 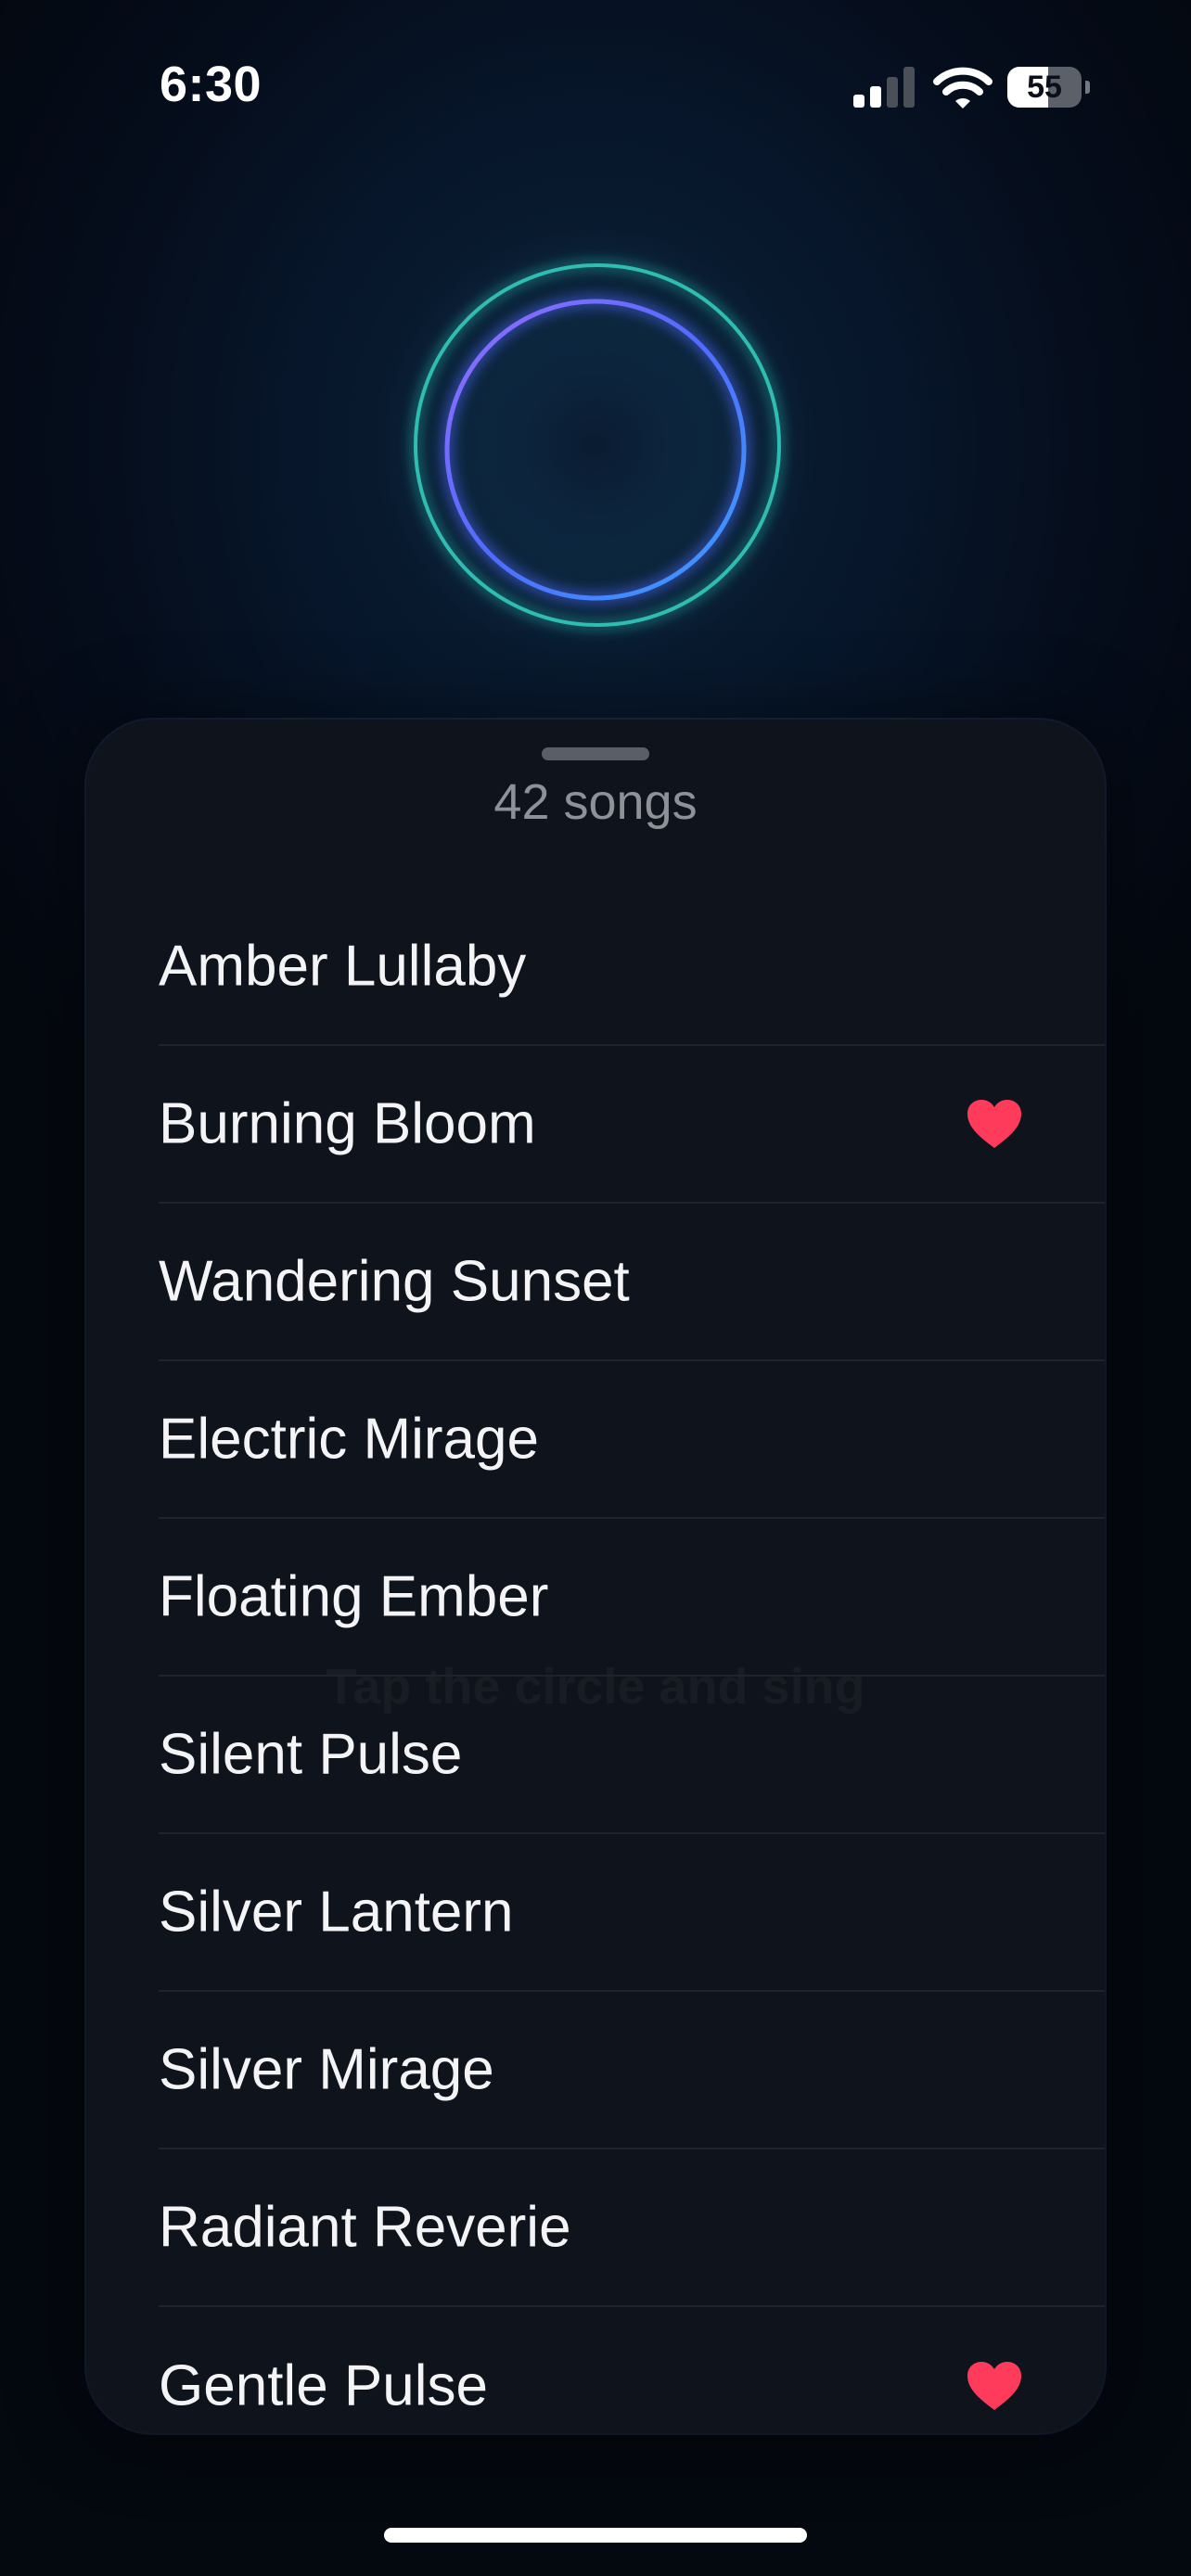 I want to click on status-bar: 6:30 55, so click(x=595, y=88).